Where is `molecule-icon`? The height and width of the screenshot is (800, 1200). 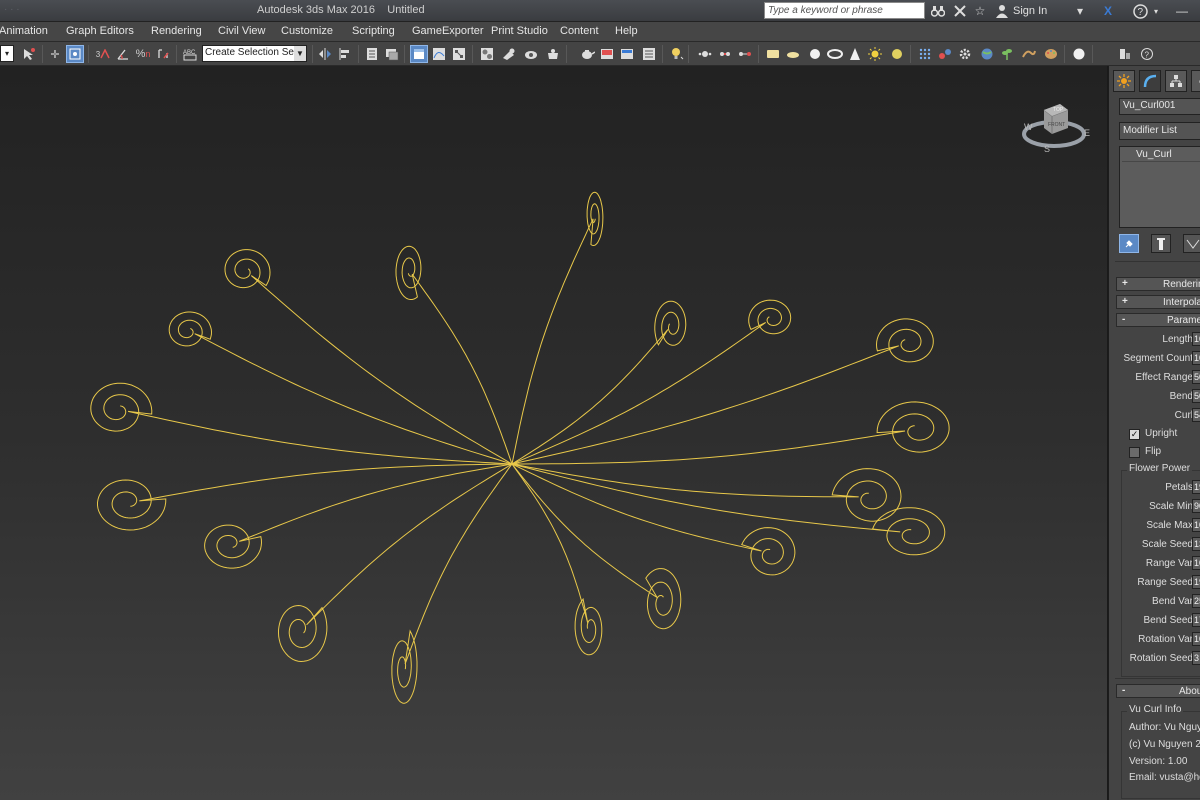
molecule-icon is located at coordinates (945, 54).